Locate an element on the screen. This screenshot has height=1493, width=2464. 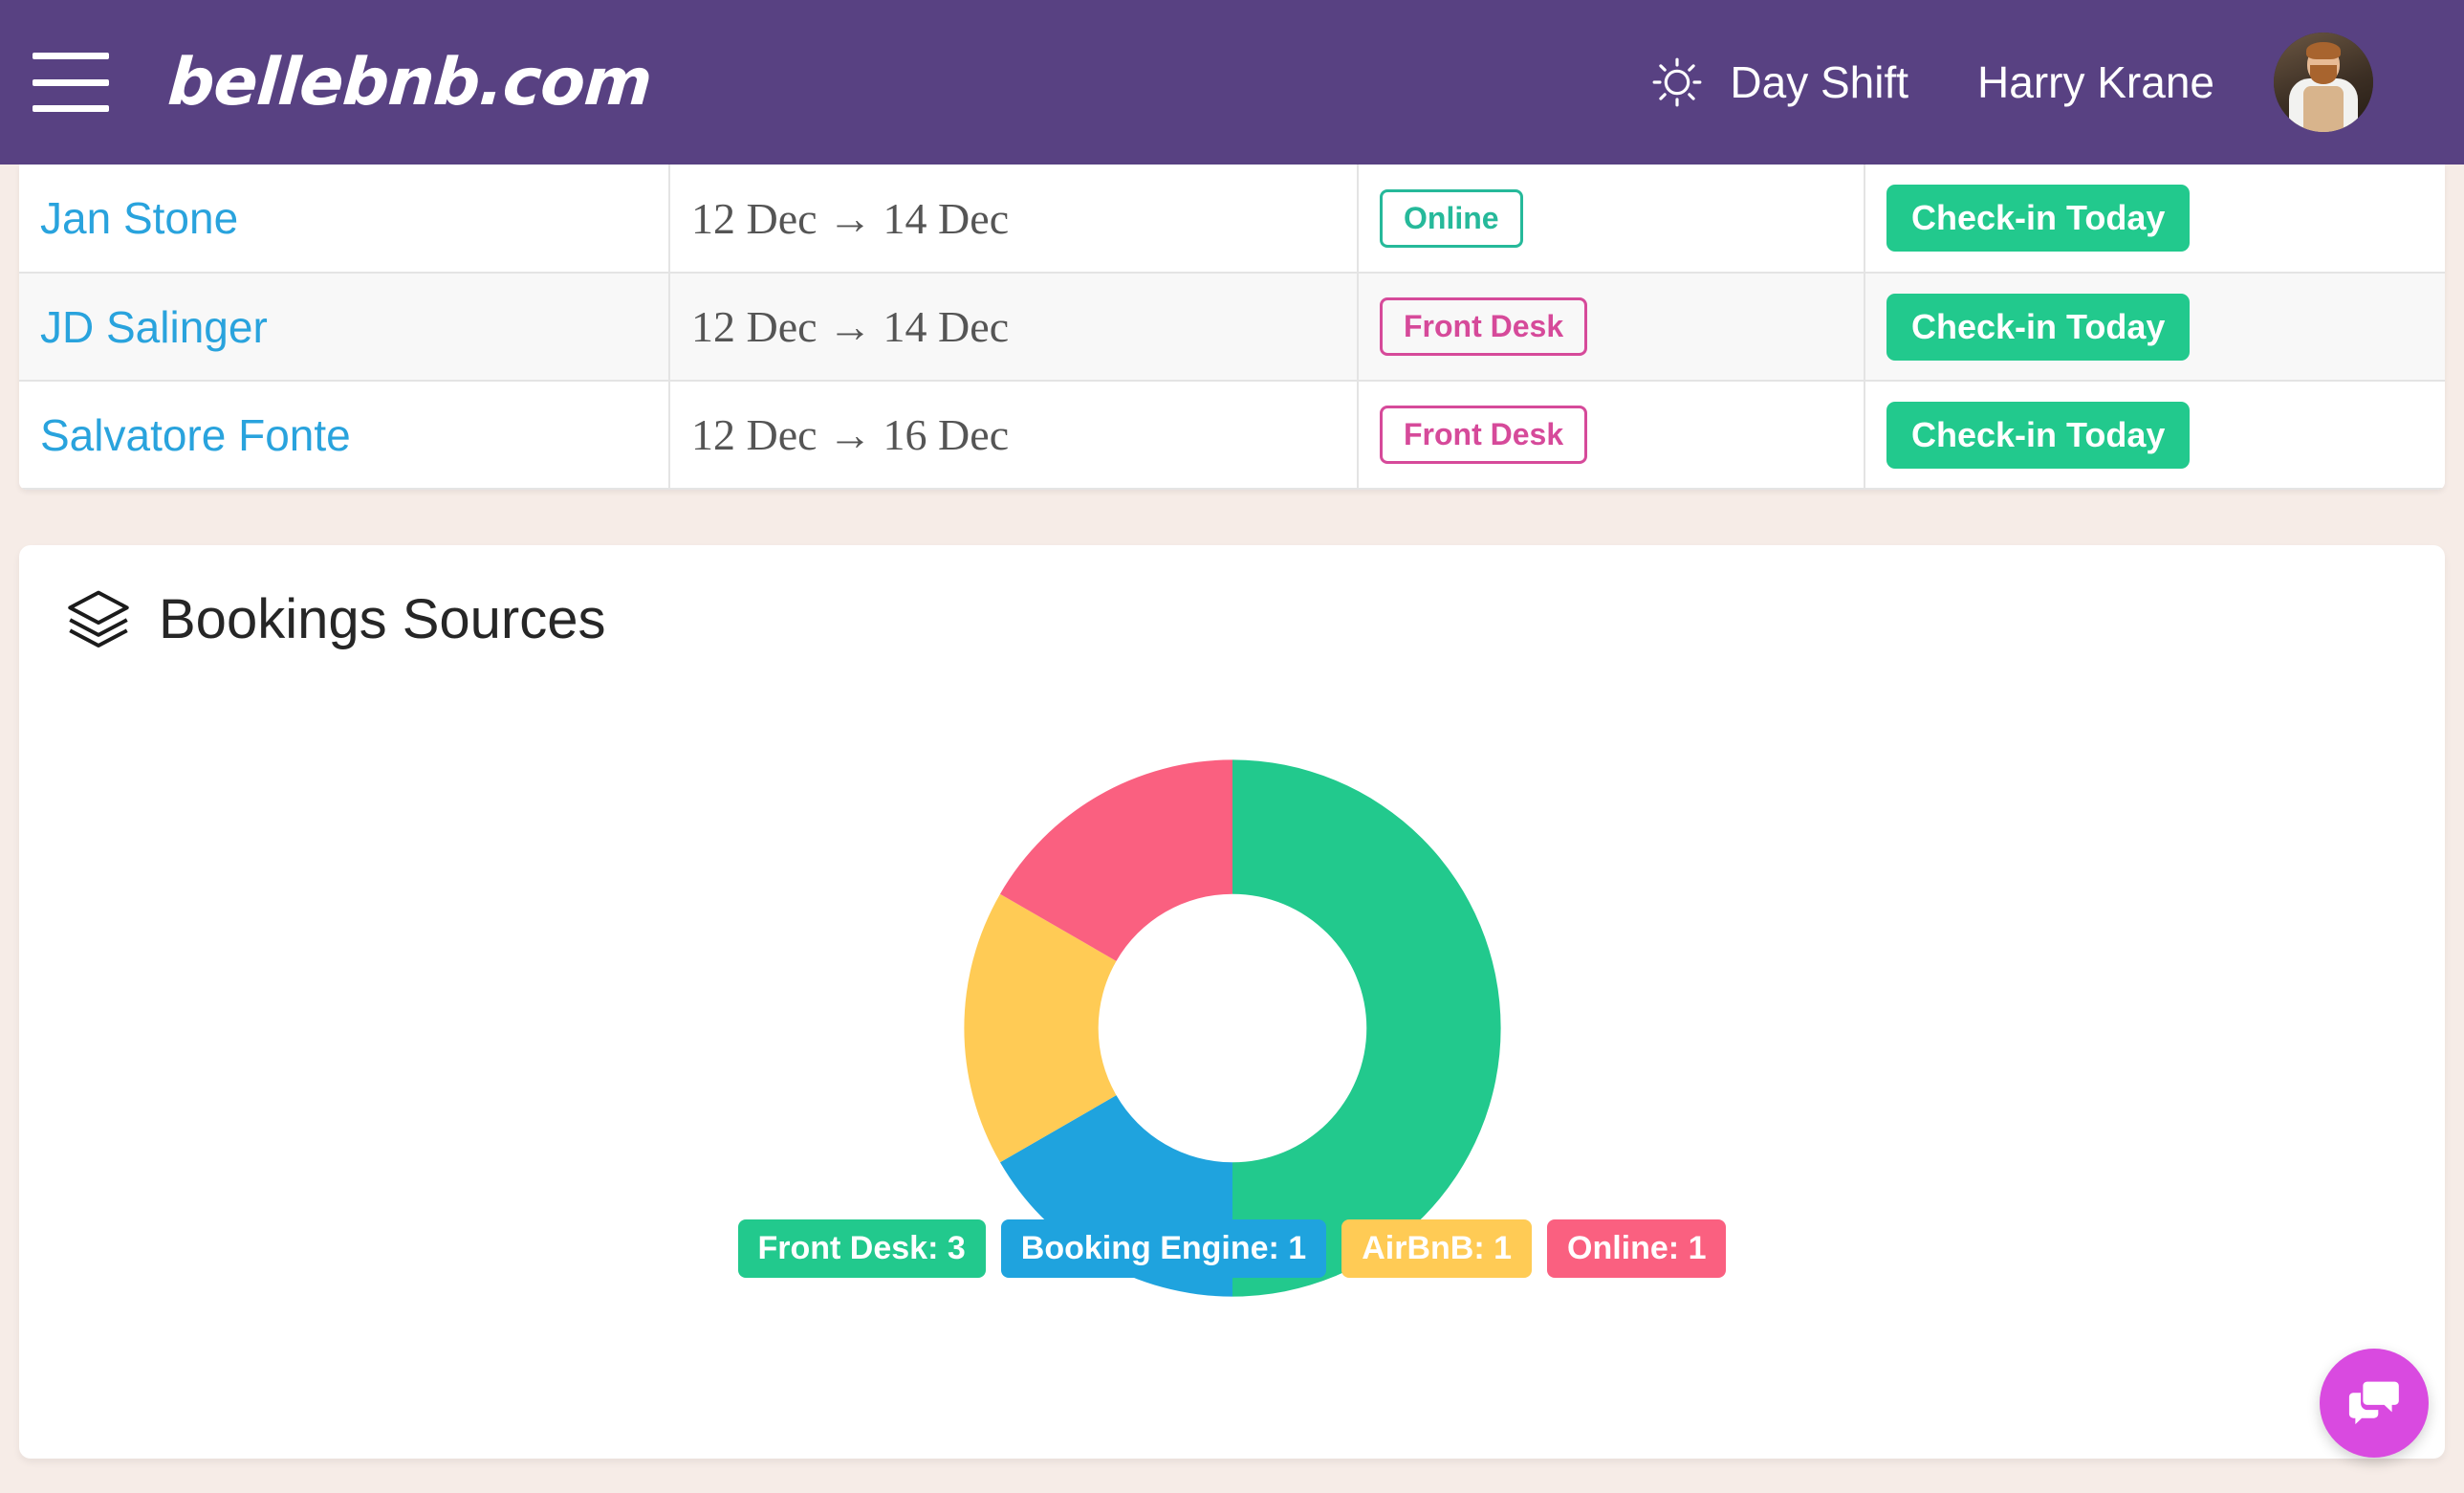
day-shift-button: Day Shift is located at coordinates (1779, 82).